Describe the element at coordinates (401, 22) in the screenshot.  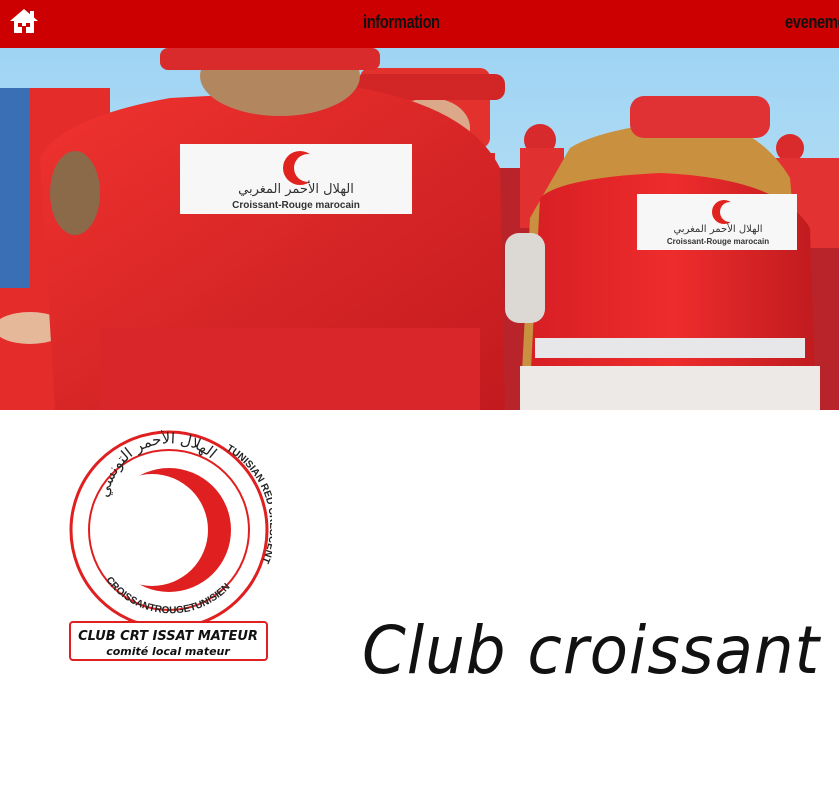
I see `nav-link-information: information` at that location.